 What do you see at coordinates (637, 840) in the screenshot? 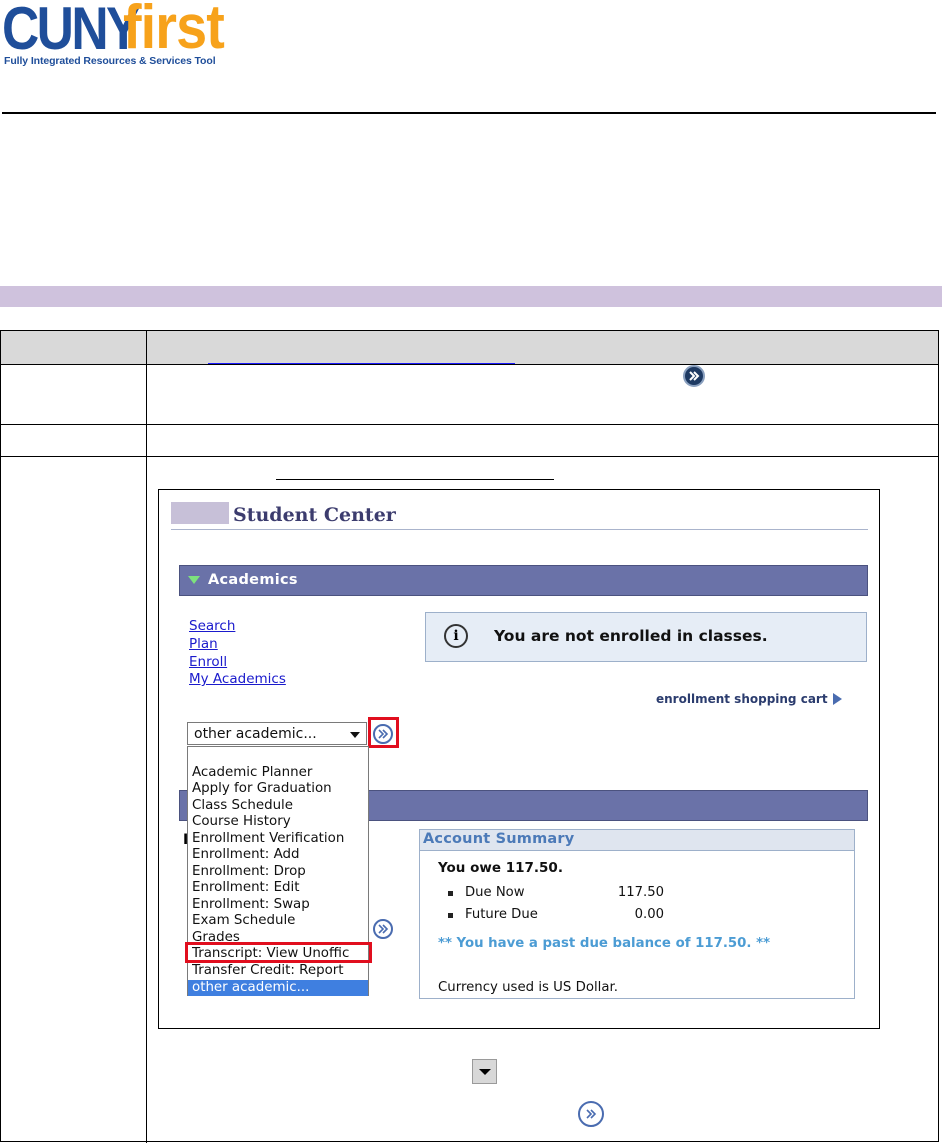
I see `account-summary-header: Account Summary` at bounding box center [637, 840].